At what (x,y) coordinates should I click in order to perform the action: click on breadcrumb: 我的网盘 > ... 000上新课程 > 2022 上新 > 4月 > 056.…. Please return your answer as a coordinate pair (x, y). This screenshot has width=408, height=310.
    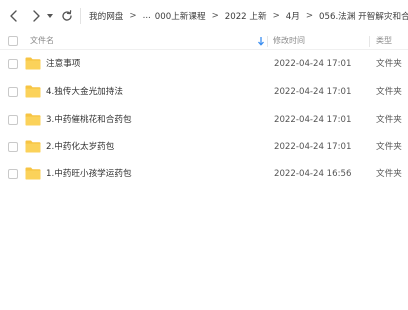
    Looking at the image, I should click on (248, 16).